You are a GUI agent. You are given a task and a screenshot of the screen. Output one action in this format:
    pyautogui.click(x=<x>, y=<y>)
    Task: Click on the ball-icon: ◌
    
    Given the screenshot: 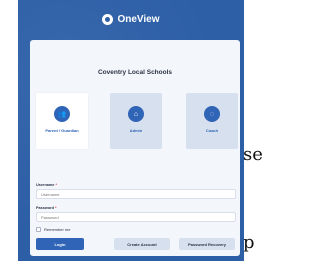 What is the action you would take?
    pyautogui.click(x=212, y=114)
    